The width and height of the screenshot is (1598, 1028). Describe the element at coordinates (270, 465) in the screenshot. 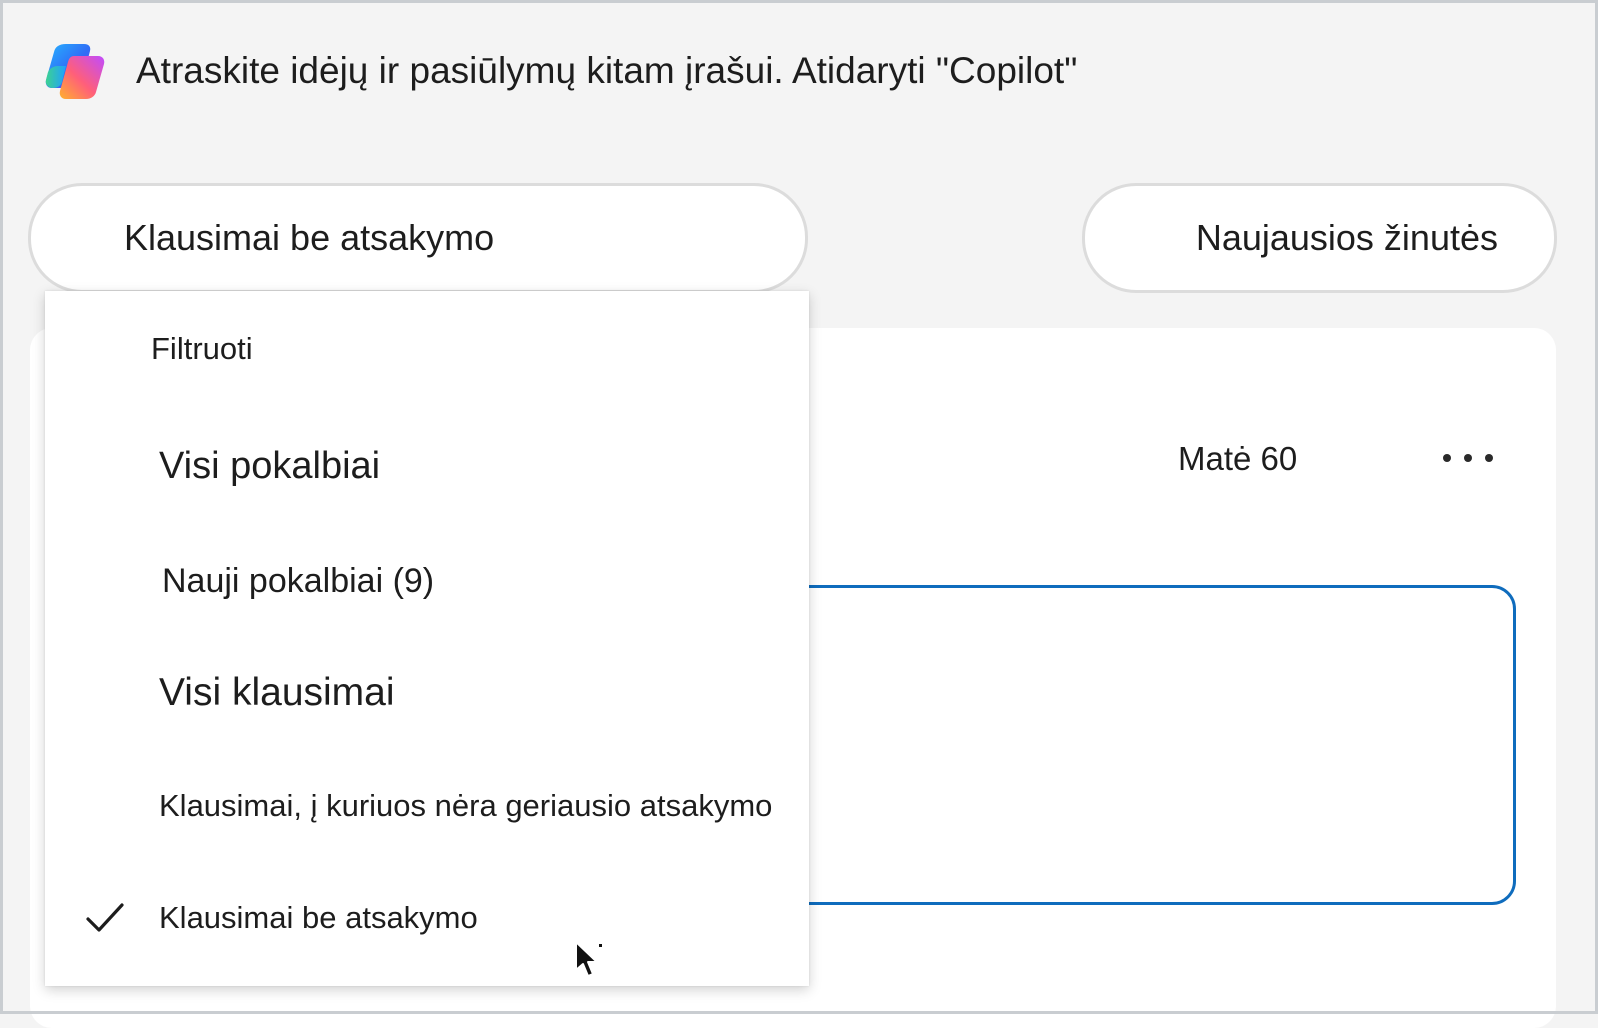

I see `menu-item-label: Visi pokalbiai` at that location.